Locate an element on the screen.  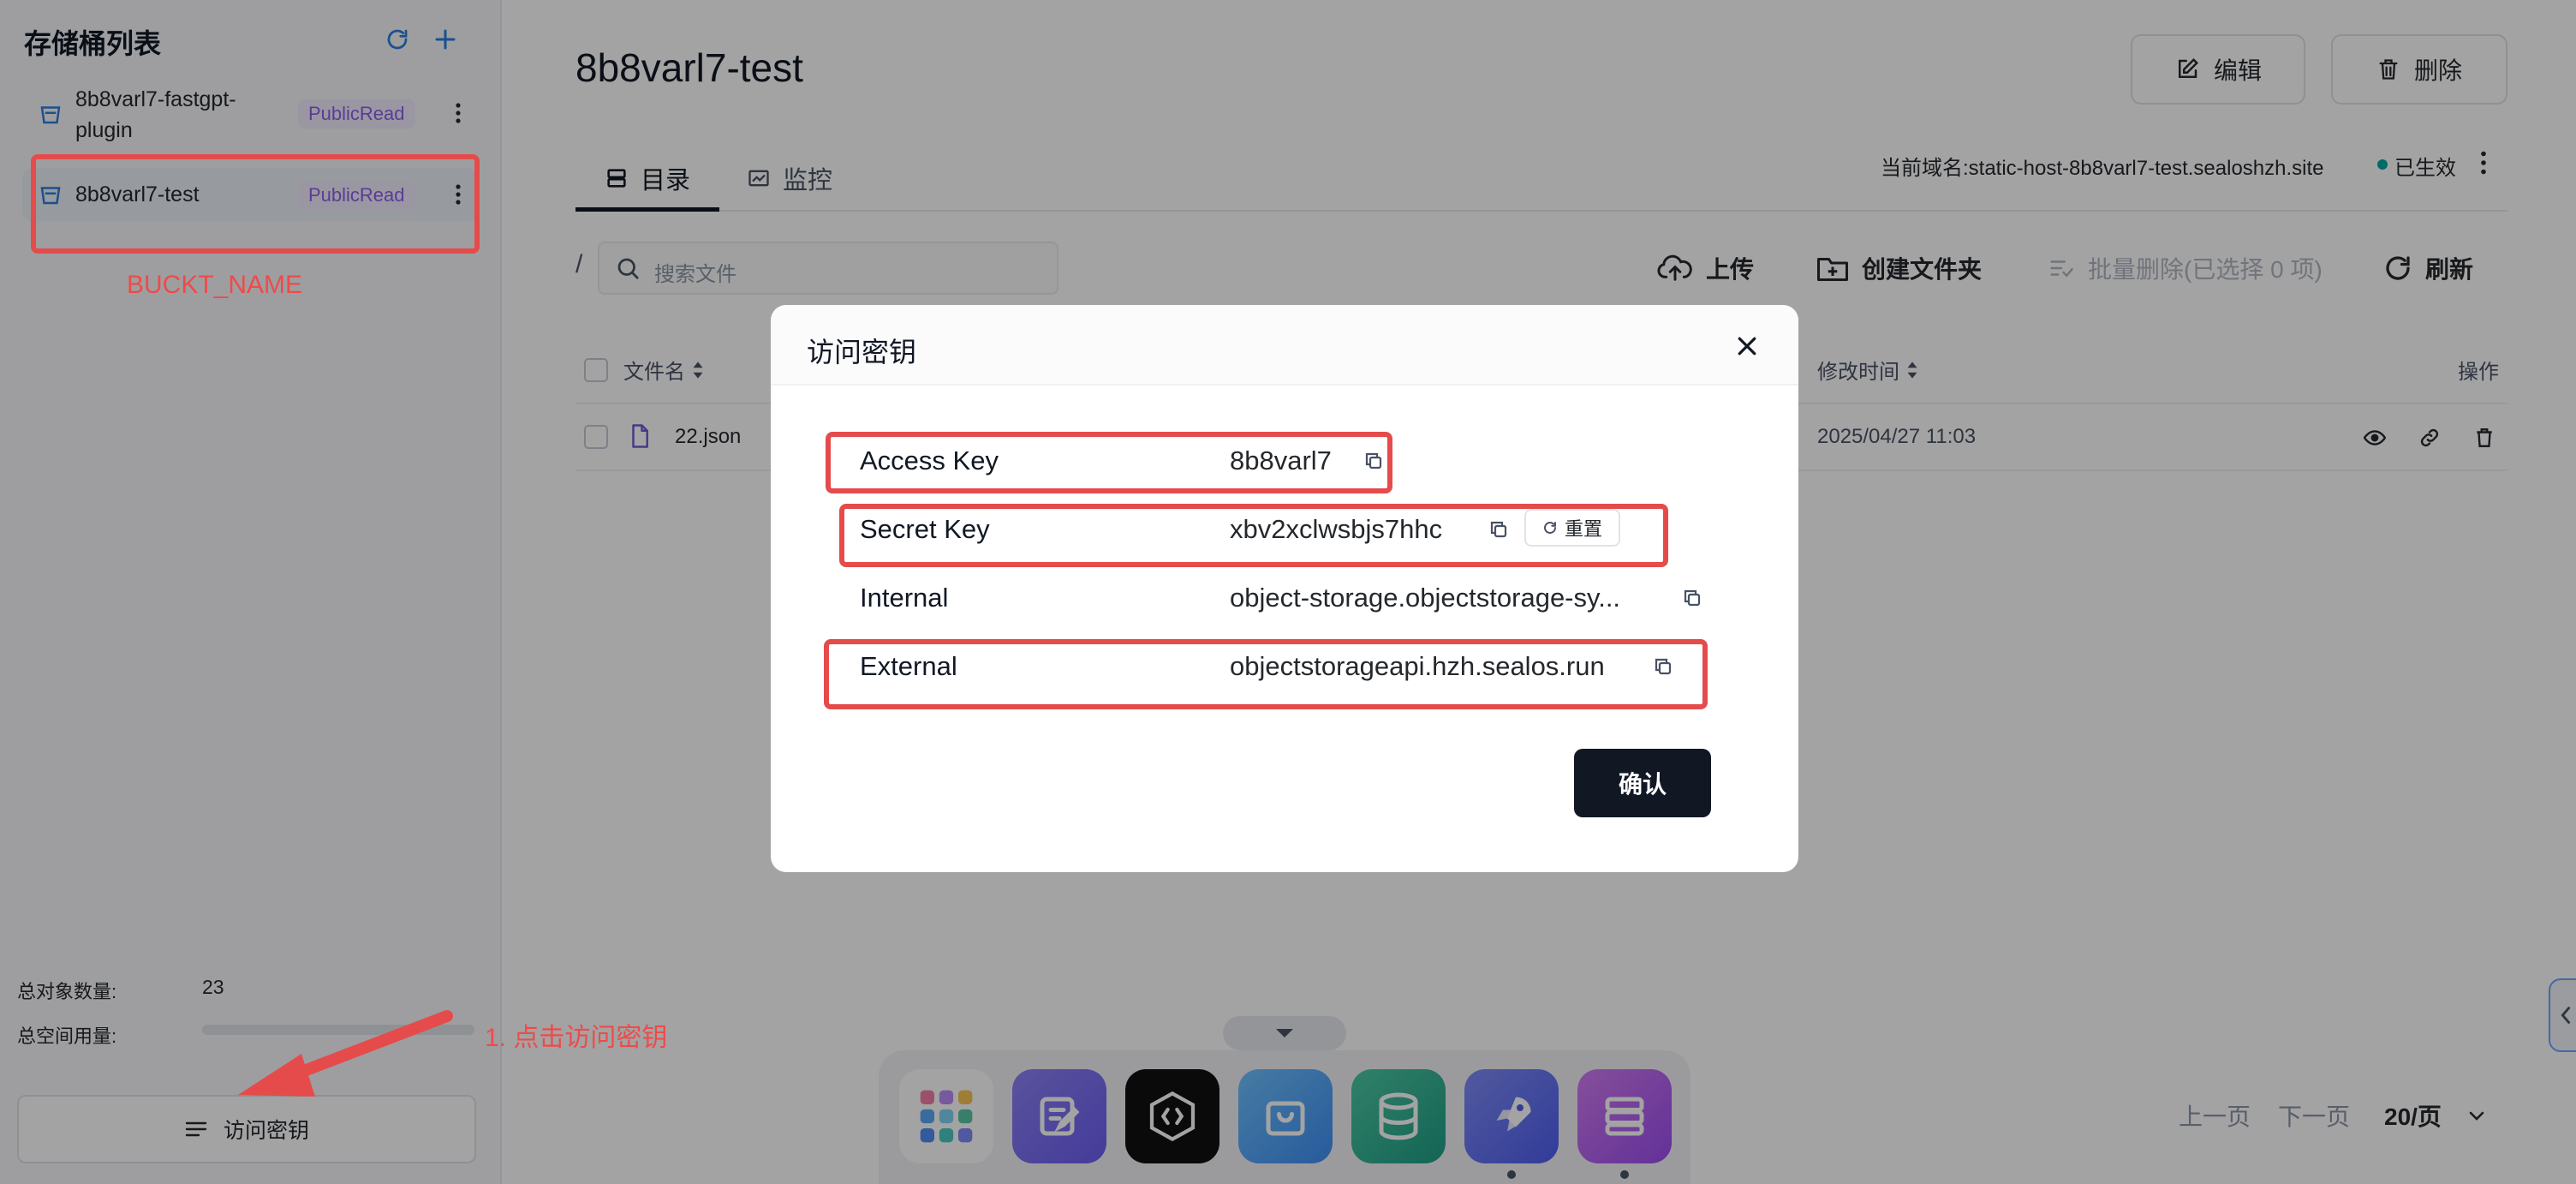
internal-endpoint-label: Internal is located at coordinates (904, 598).